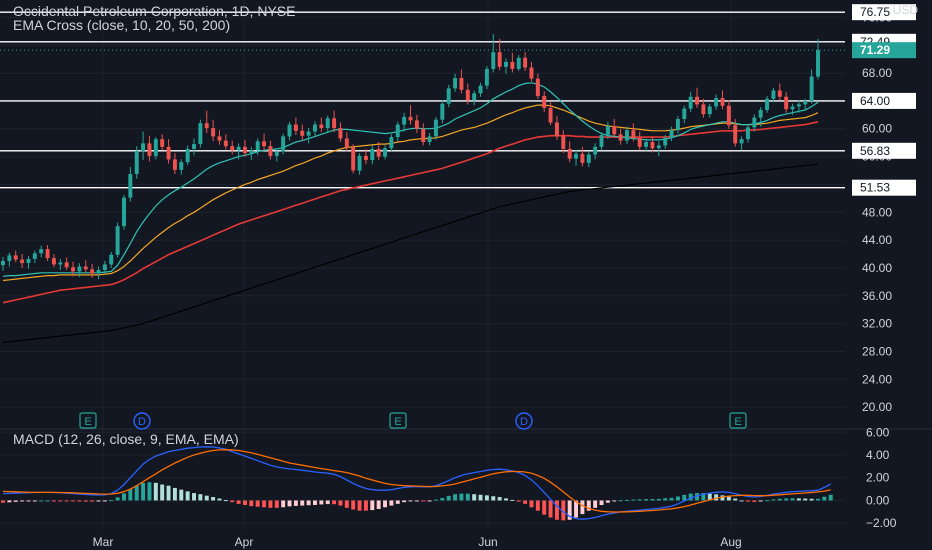 This screenshot has width=932, height=550. I want to click on macd-axis-label: 6.00, so click(878, 432).